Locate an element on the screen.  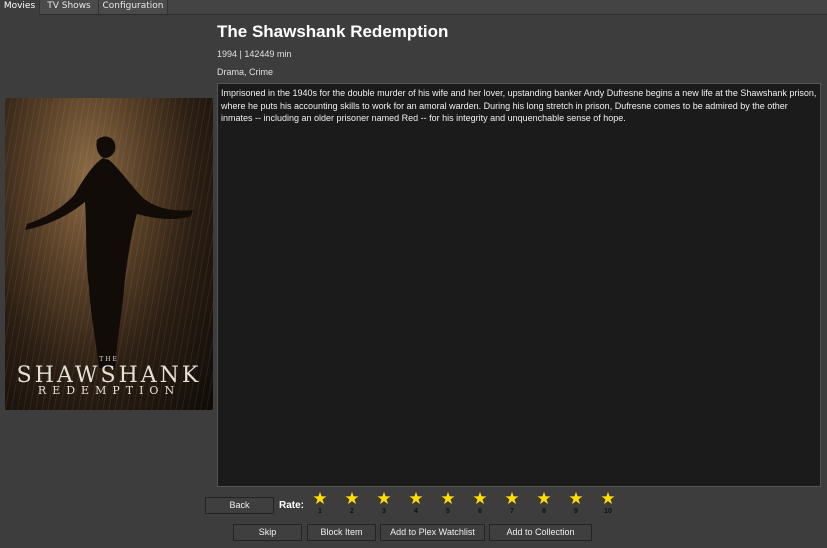
rate-star-number: 8 is located at coordinates (544, 511).